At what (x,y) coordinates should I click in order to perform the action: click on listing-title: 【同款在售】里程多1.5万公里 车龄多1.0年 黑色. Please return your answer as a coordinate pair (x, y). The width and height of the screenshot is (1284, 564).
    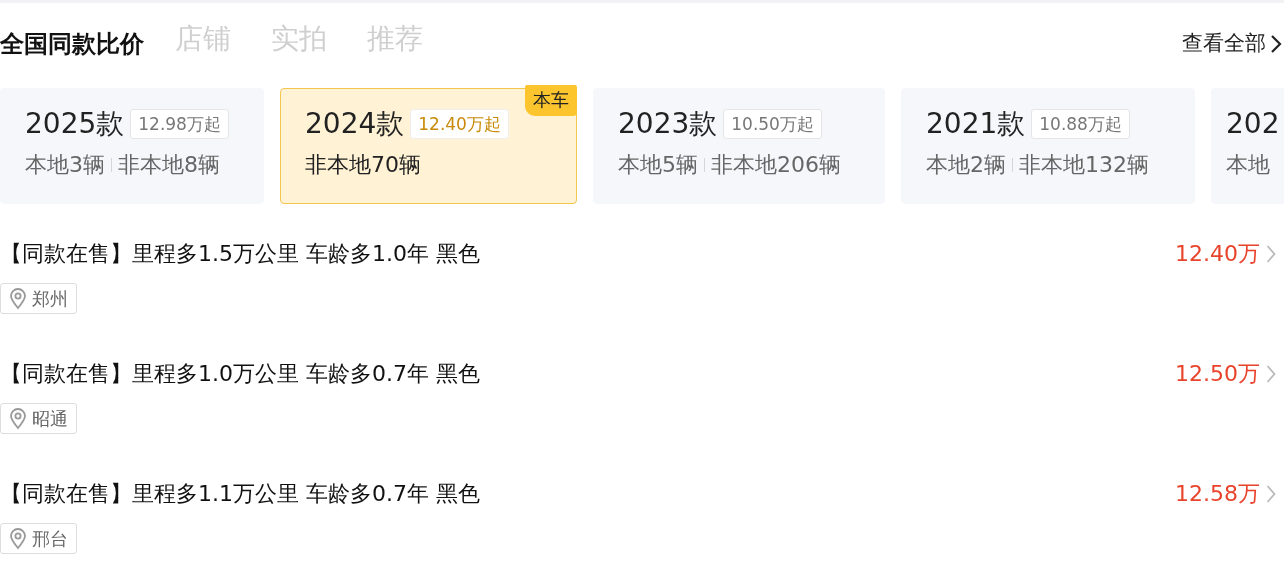
    Looking at the image, I should click on (240, 254).